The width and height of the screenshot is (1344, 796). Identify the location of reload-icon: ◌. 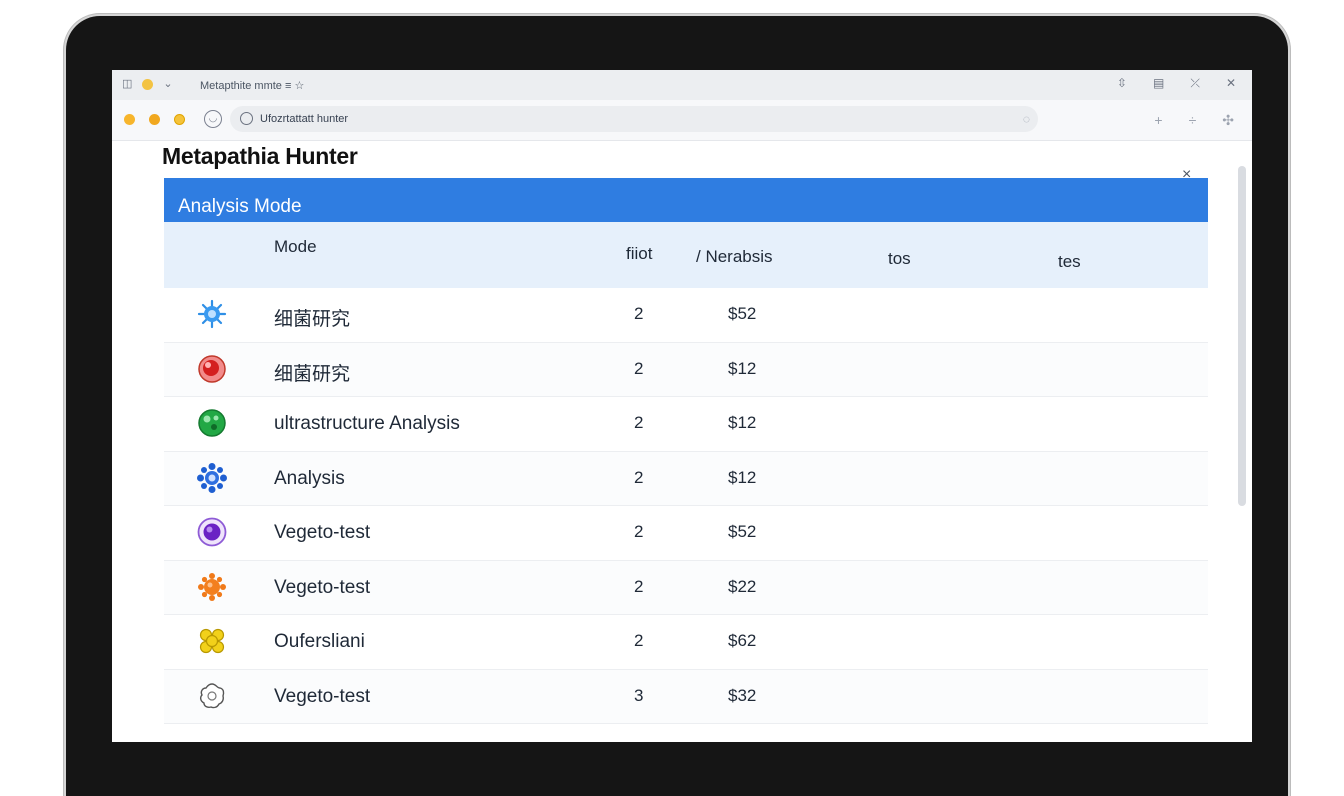
(1026, 119).